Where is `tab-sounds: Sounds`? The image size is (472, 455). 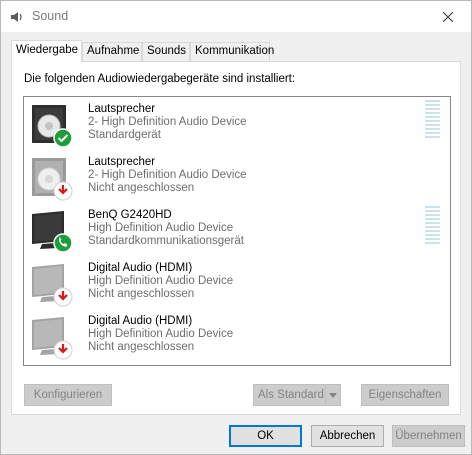 tab-sounds: Sounds is located at coordinates (166, 51).